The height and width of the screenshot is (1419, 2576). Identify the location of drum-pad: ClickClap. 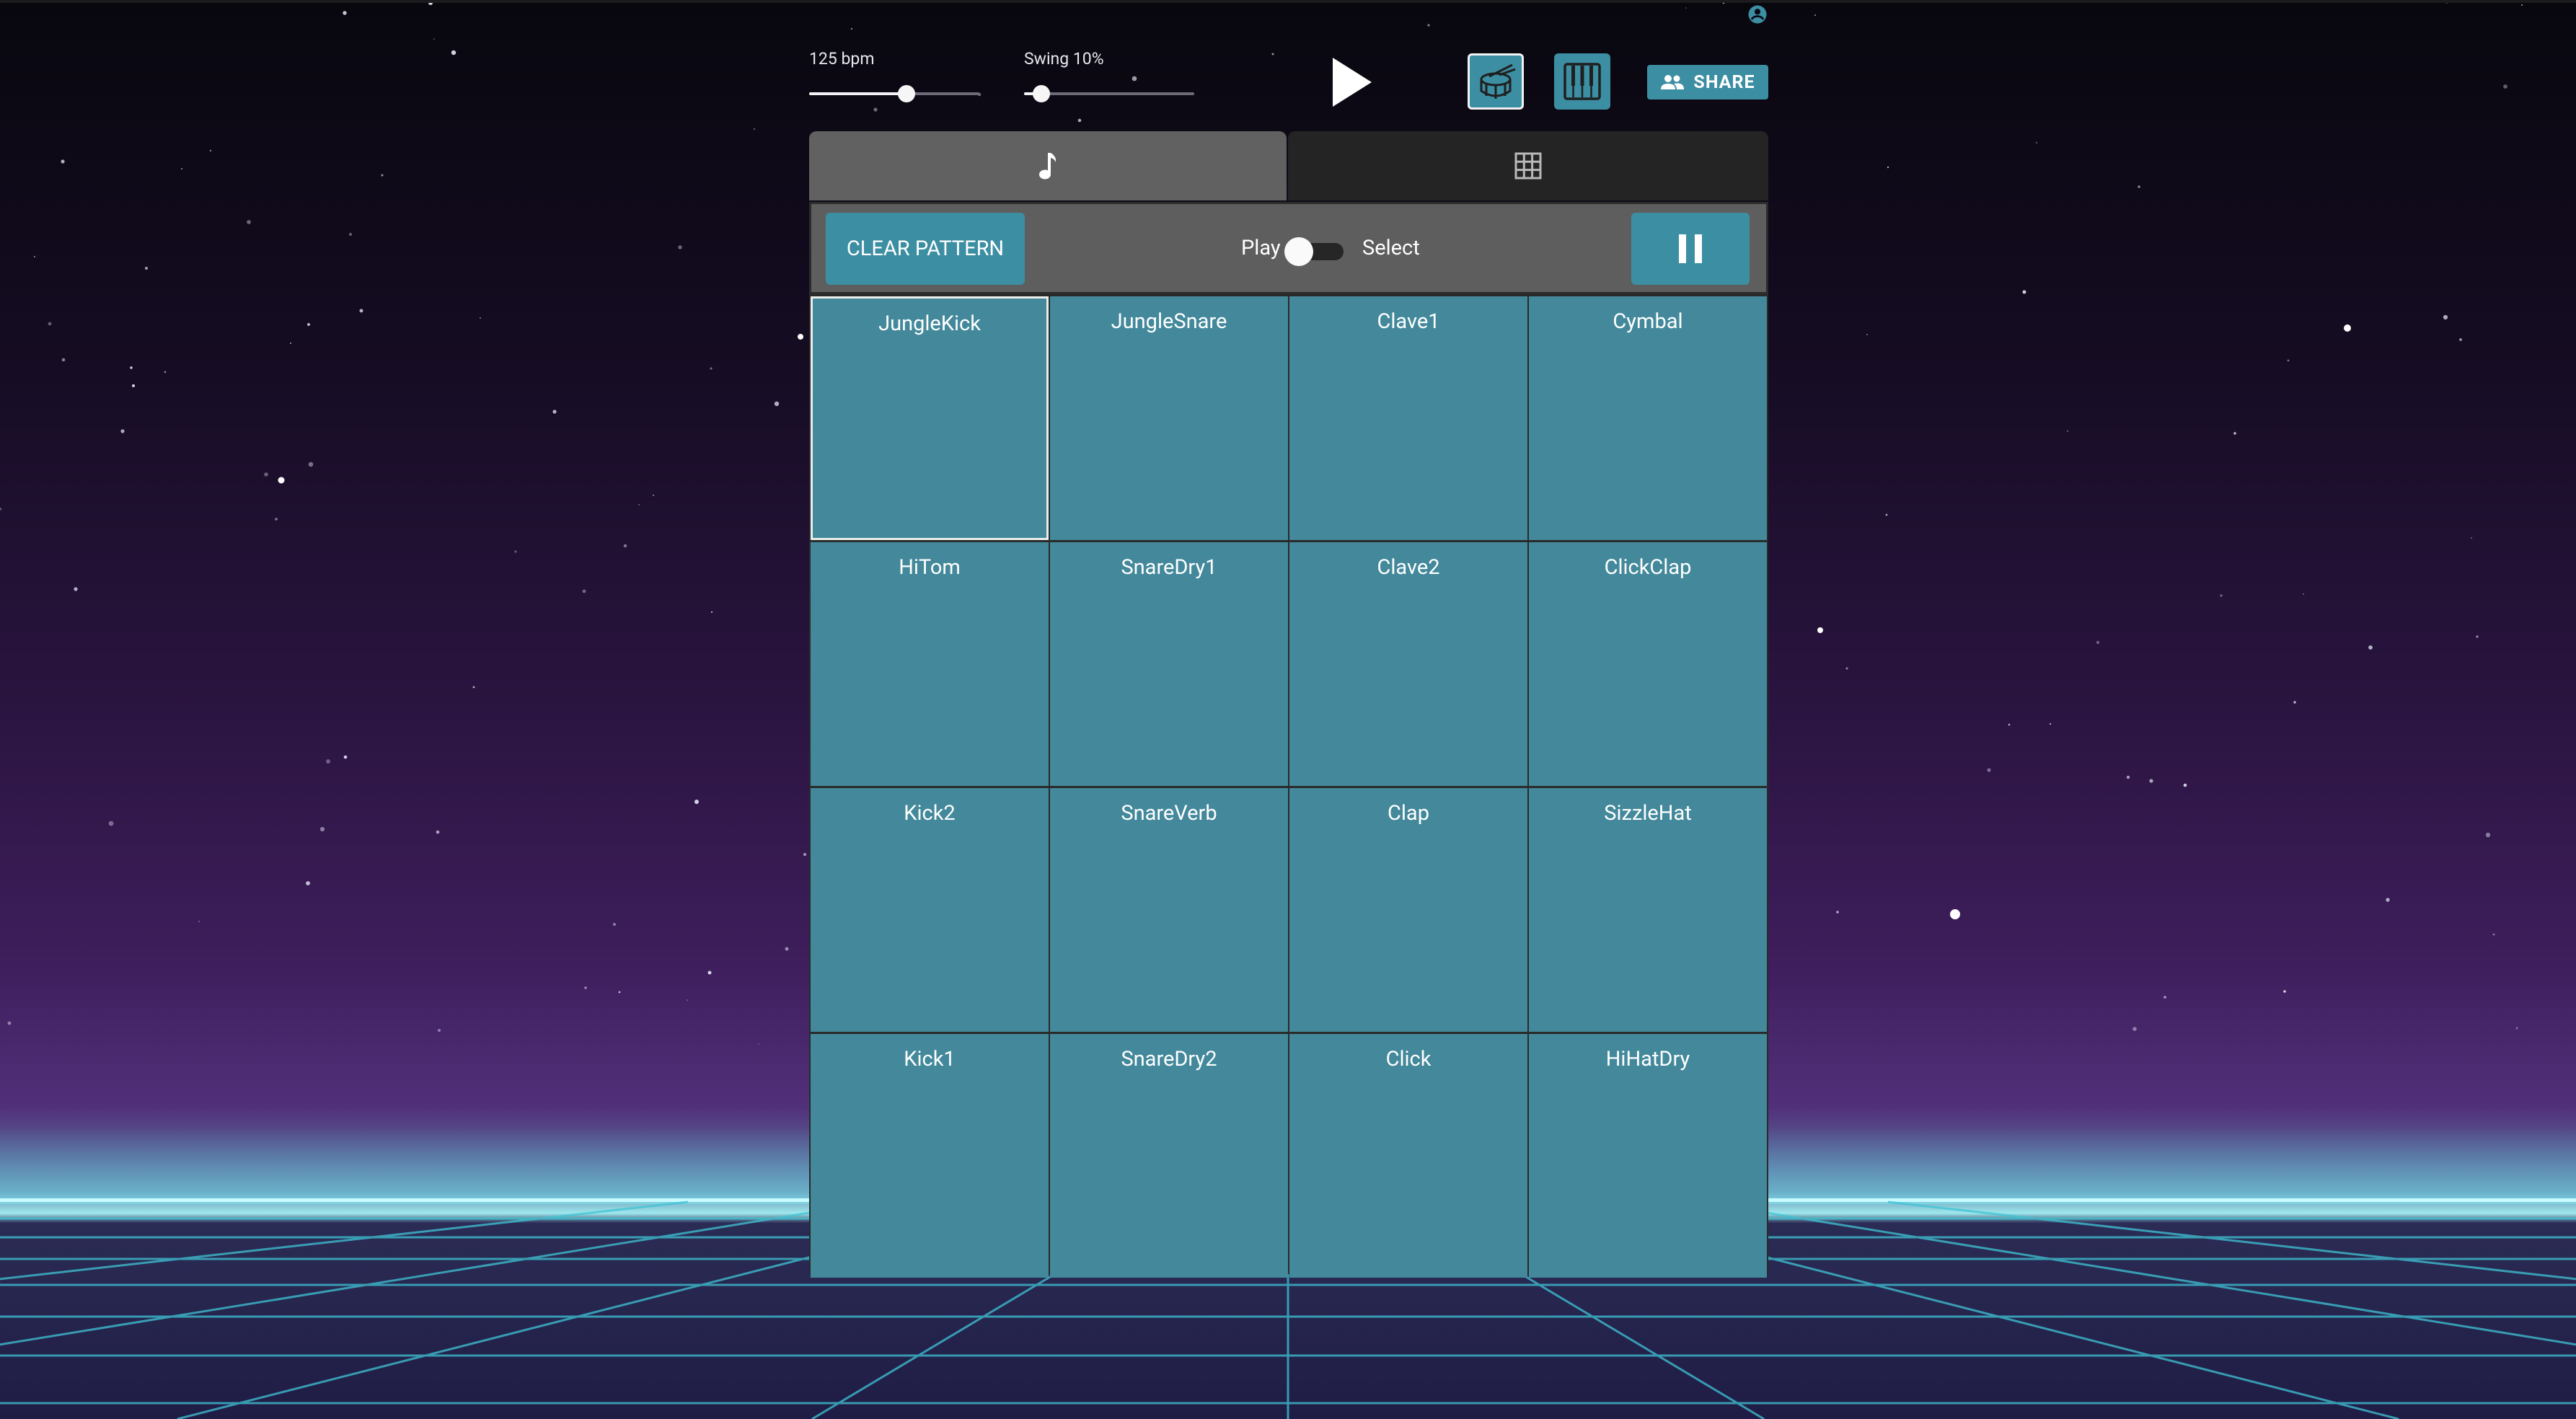
(1648, 664).